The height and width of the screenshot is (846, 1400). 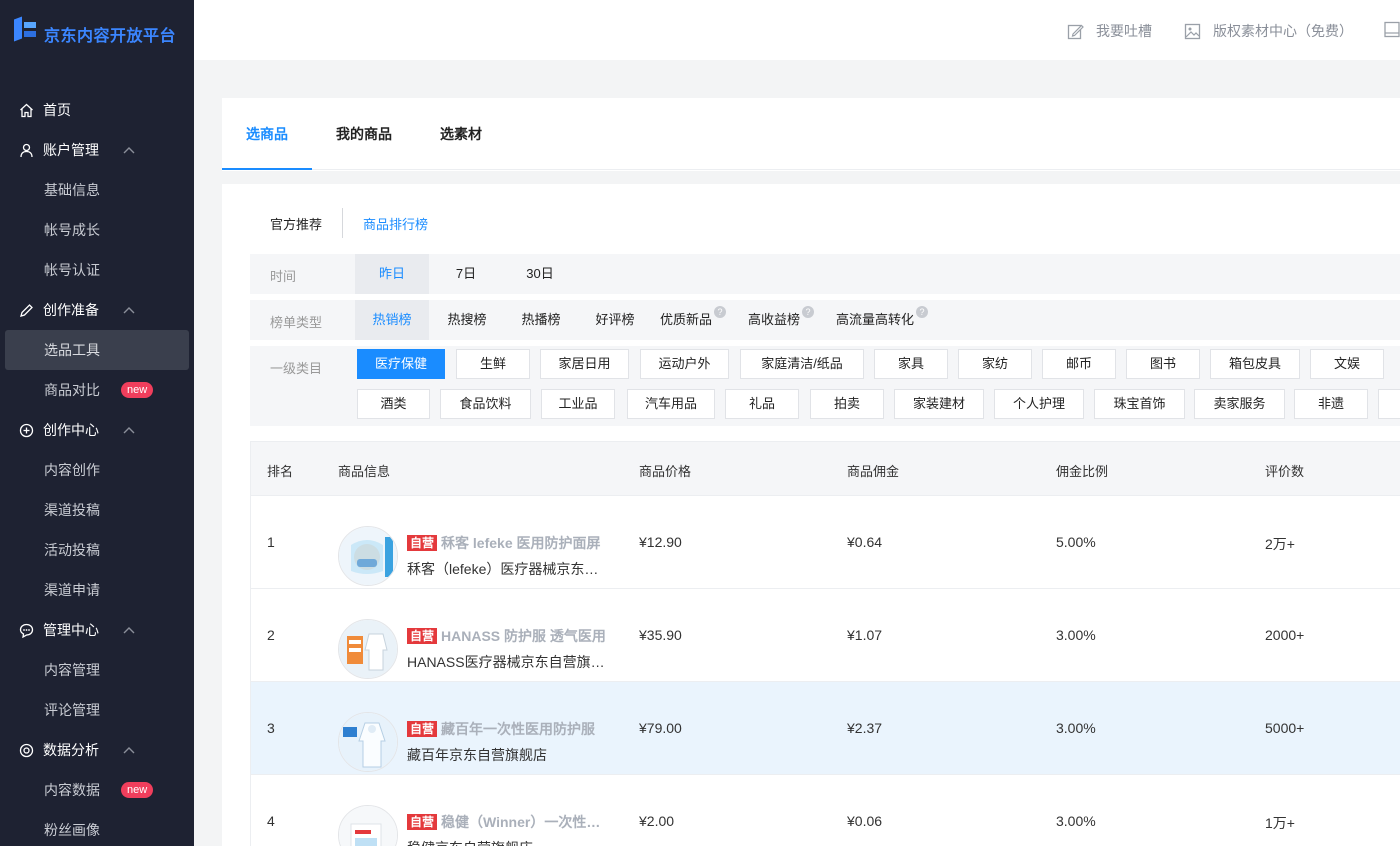 I want to click on category-option: 文娱, so click(x=1347, y=364).